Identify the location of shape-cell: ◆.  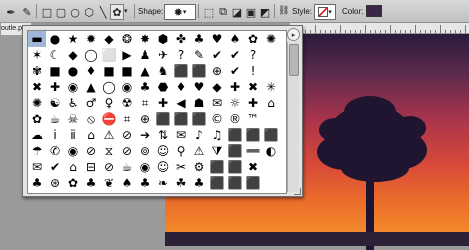
(217, 87).